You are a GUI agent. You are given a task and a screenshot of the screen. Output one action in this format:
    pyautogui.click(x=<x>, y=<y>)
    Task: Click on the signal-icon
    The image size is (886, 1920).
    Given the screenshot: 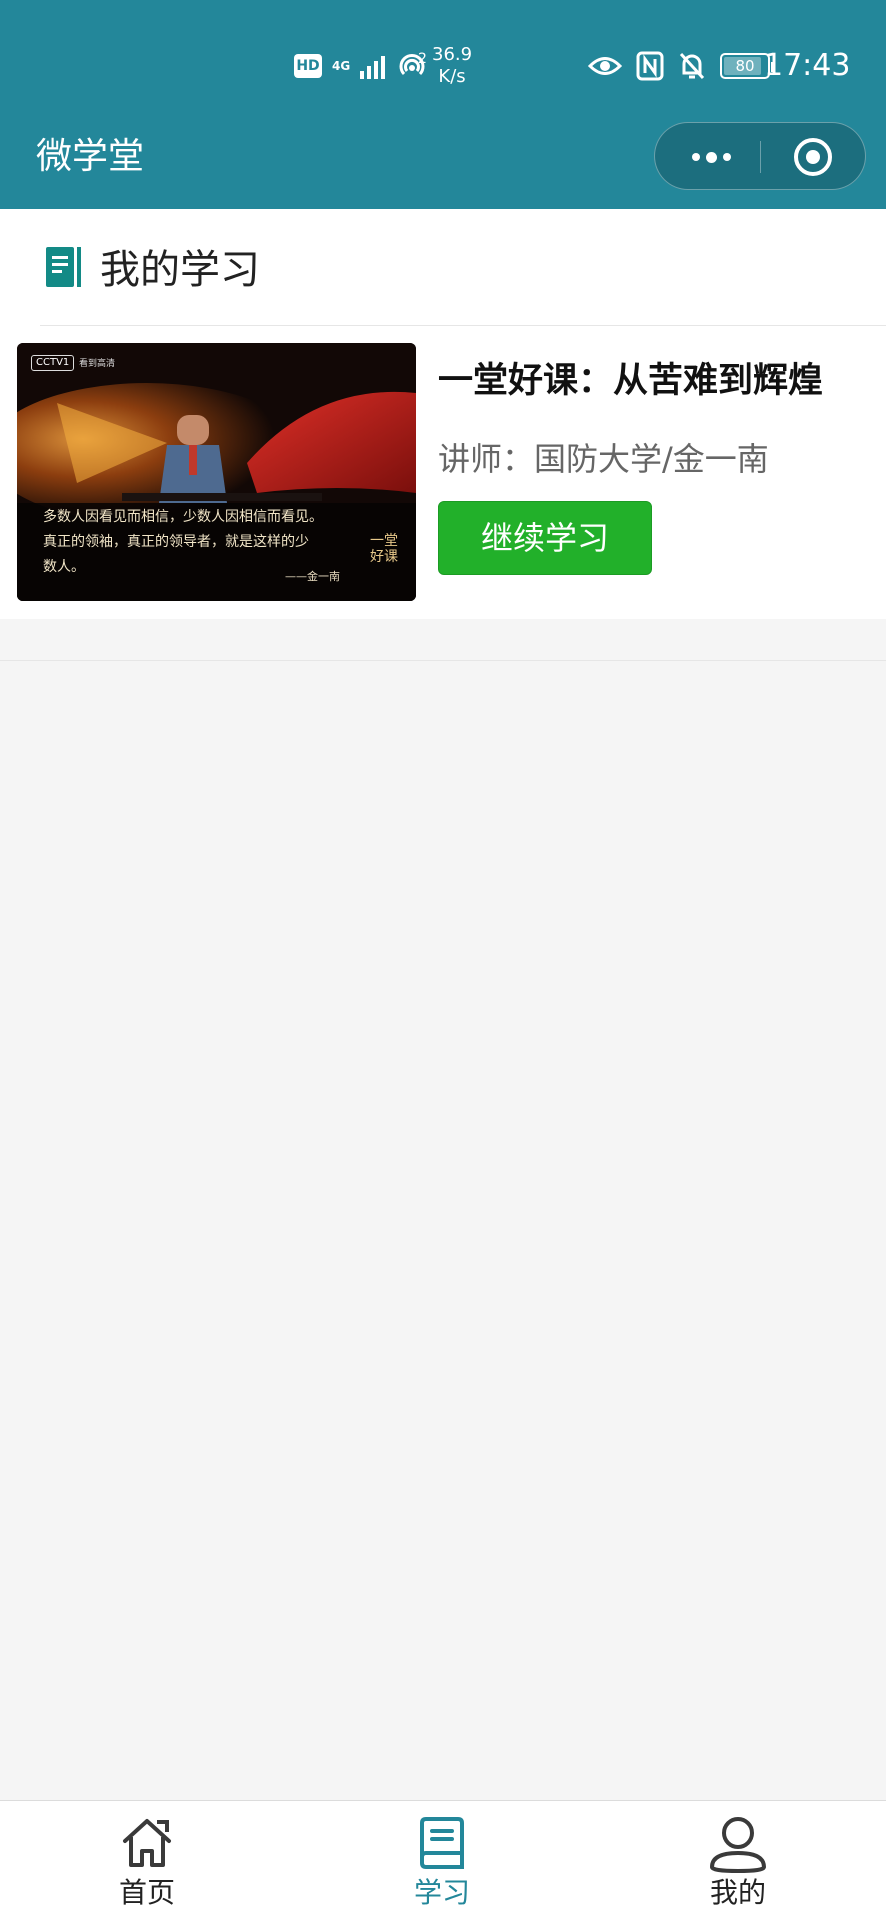 What is the action you would take?
    pyautogui.click(x=373, y=66)
    